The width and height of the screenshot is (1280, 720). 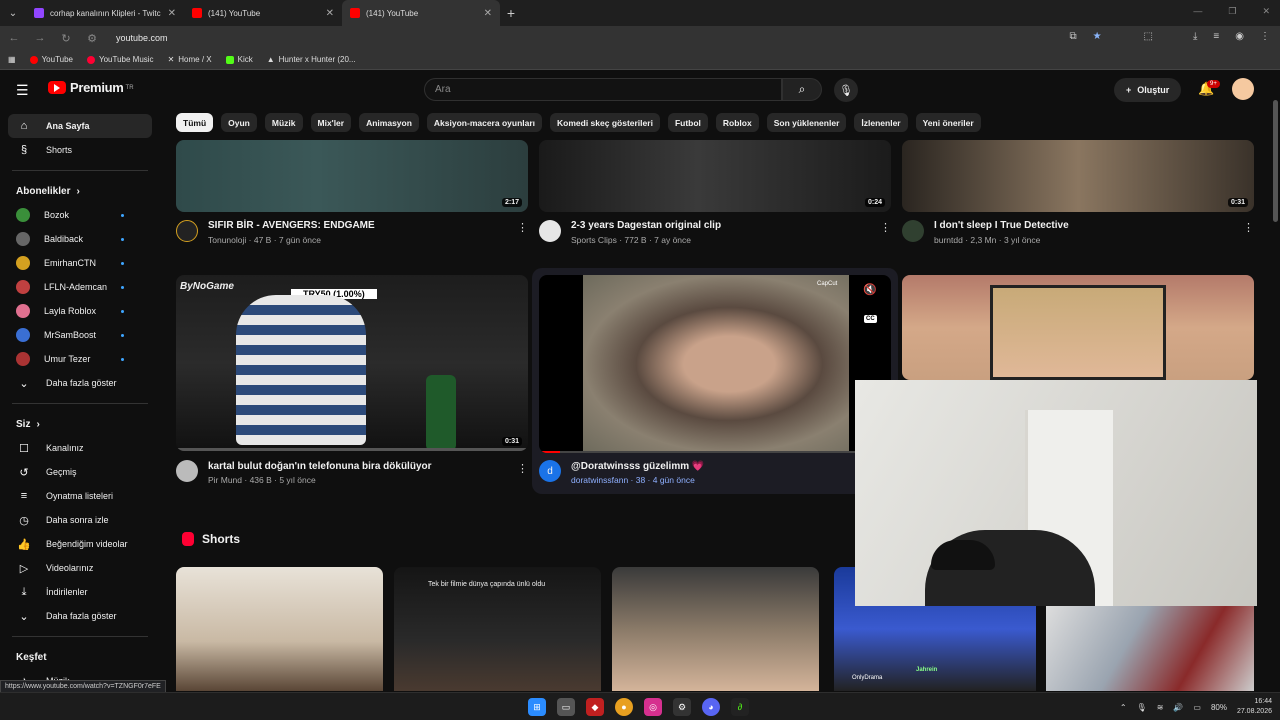 What do you see at coordinates (80, 544) in the screenshot?
I see `sidebar-item-you: 👍 Beğendiğim videolar` at bounding box center [80, 544].